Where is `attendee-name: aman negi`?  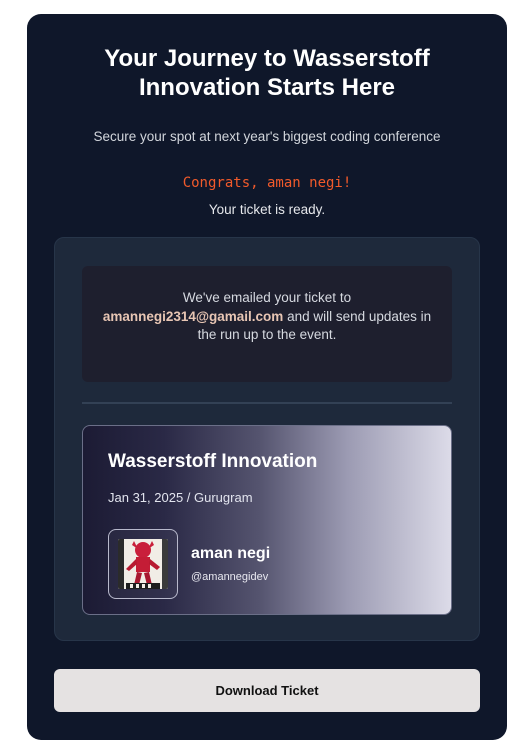
attendee-name: aman negi is located at coordinates (231, 553).